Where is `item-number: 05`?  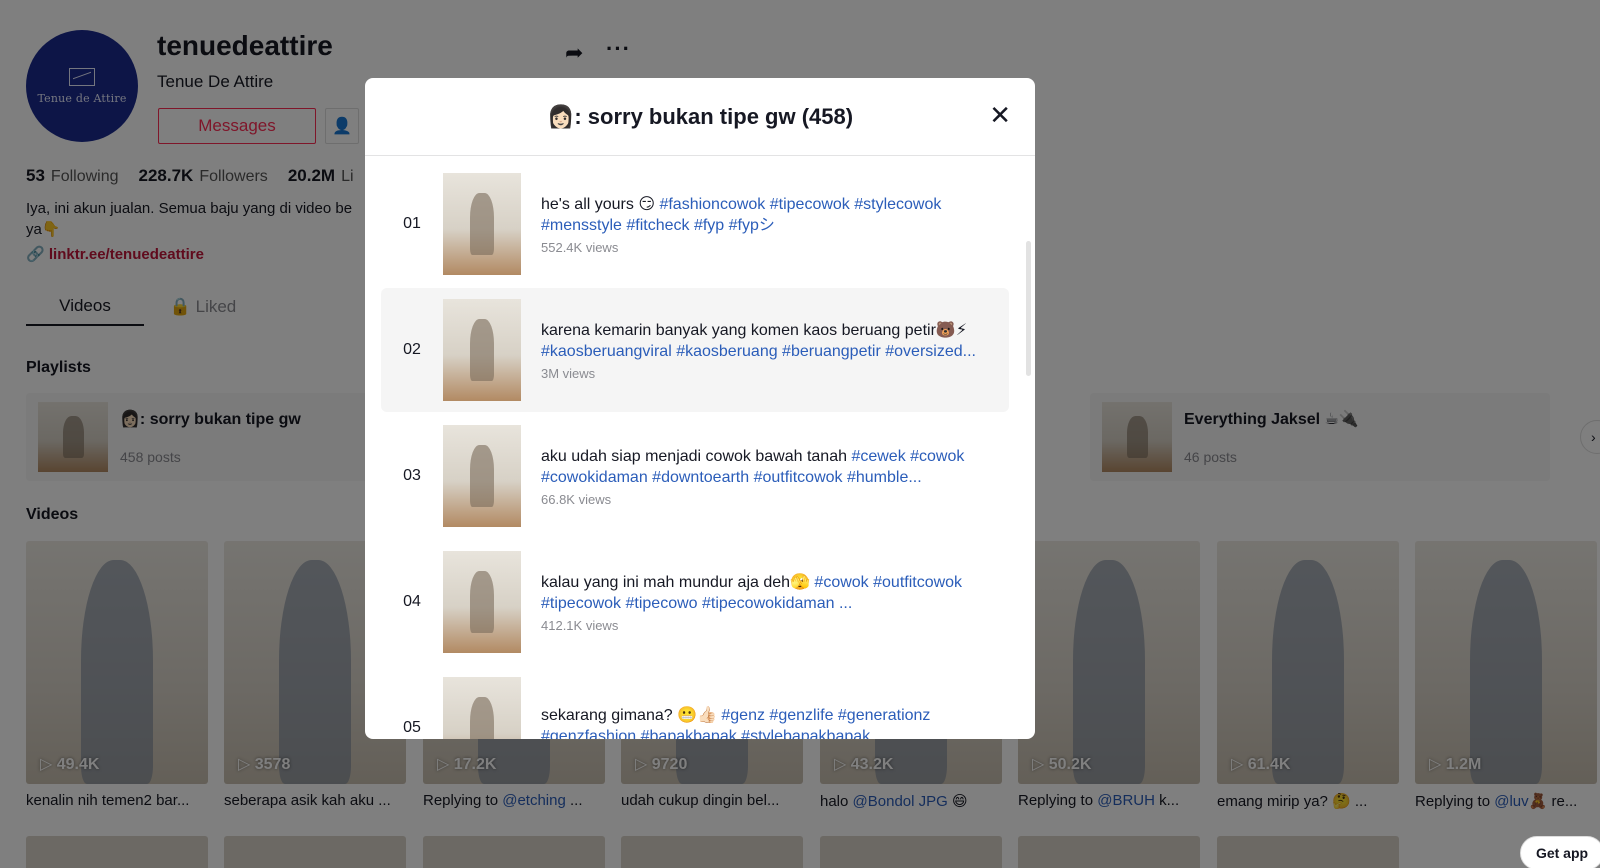 item-number: 05 is located at coordinates (412, 727).